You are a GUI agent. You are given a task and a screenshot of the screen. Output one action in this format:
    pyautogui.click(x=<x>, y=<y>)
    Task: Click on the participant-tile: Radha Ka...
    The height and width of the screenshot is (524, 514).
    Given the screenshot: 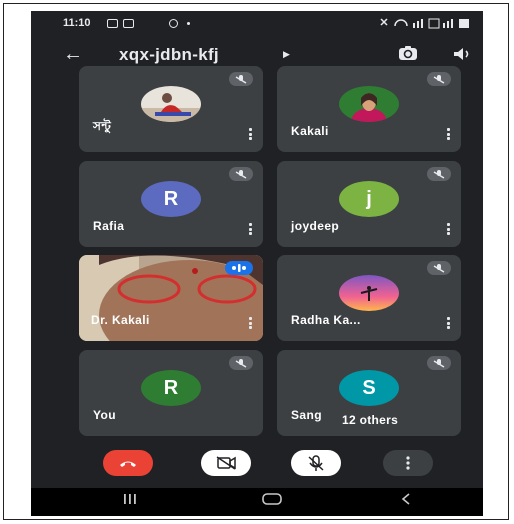 What is the action you would take?
    pyautogui.click(x=369, y=298)
    